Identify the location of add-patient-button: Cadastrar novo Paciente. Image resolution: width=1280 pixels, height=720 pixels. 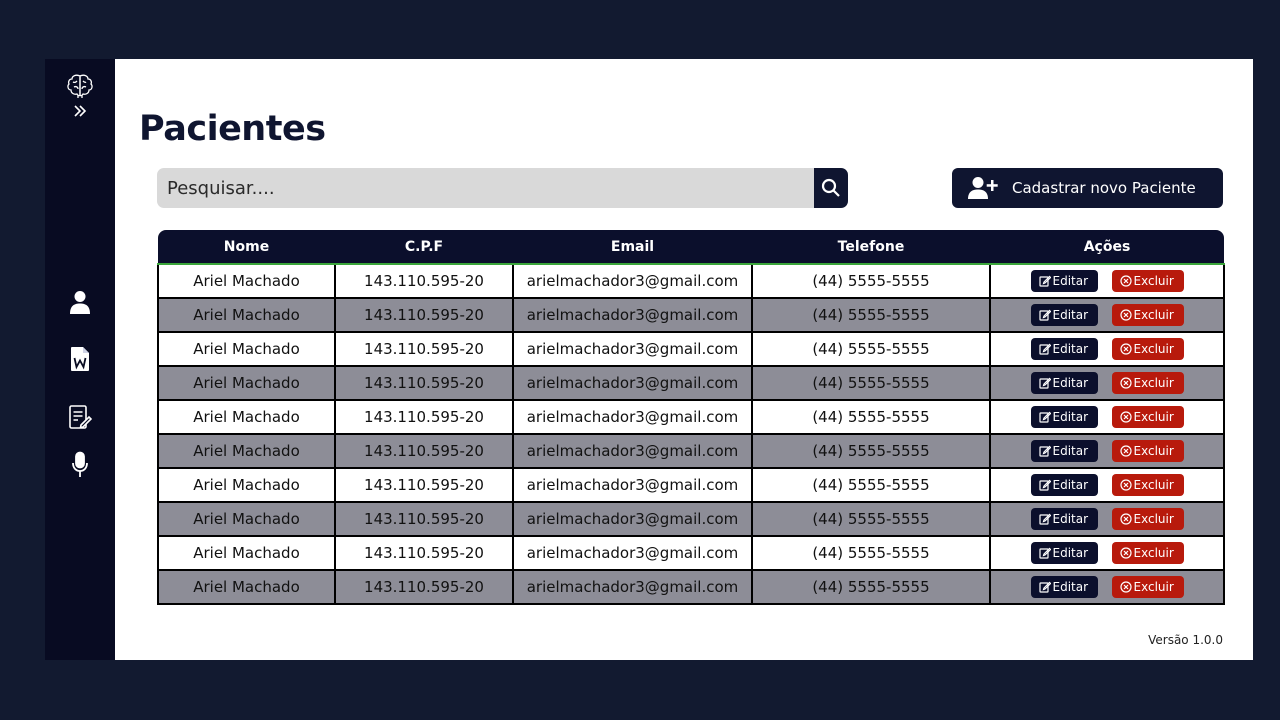
(1087, 188).